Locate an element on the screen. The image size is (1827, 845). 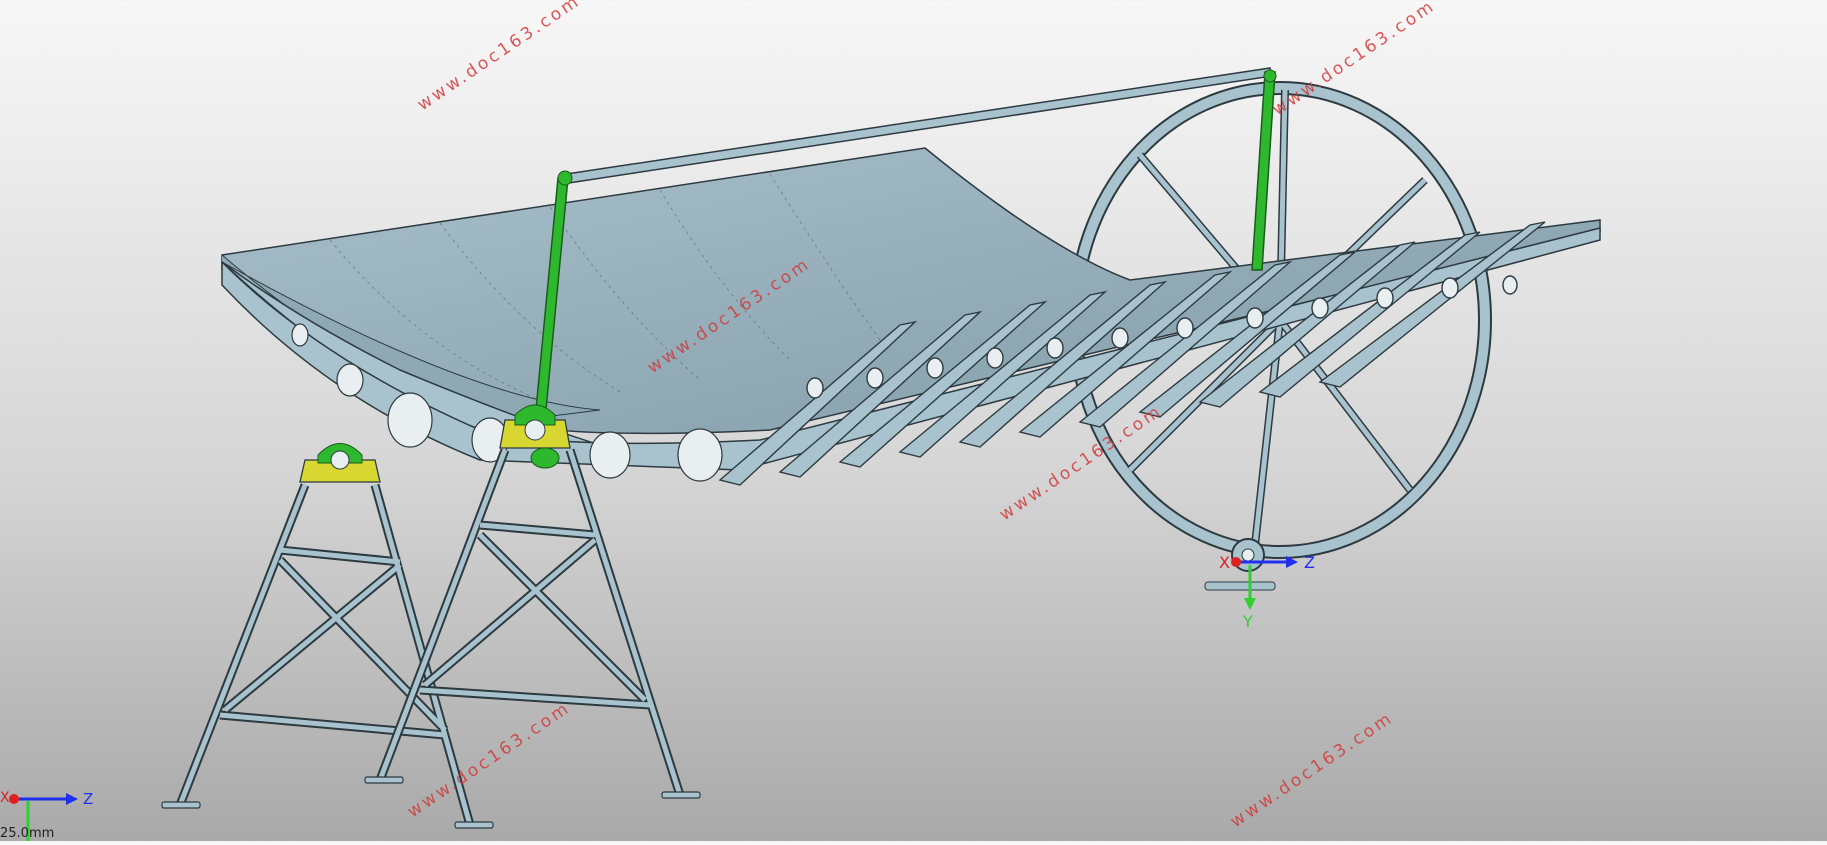
scale-label: 25.0mm is located at coordinates (27, 833).